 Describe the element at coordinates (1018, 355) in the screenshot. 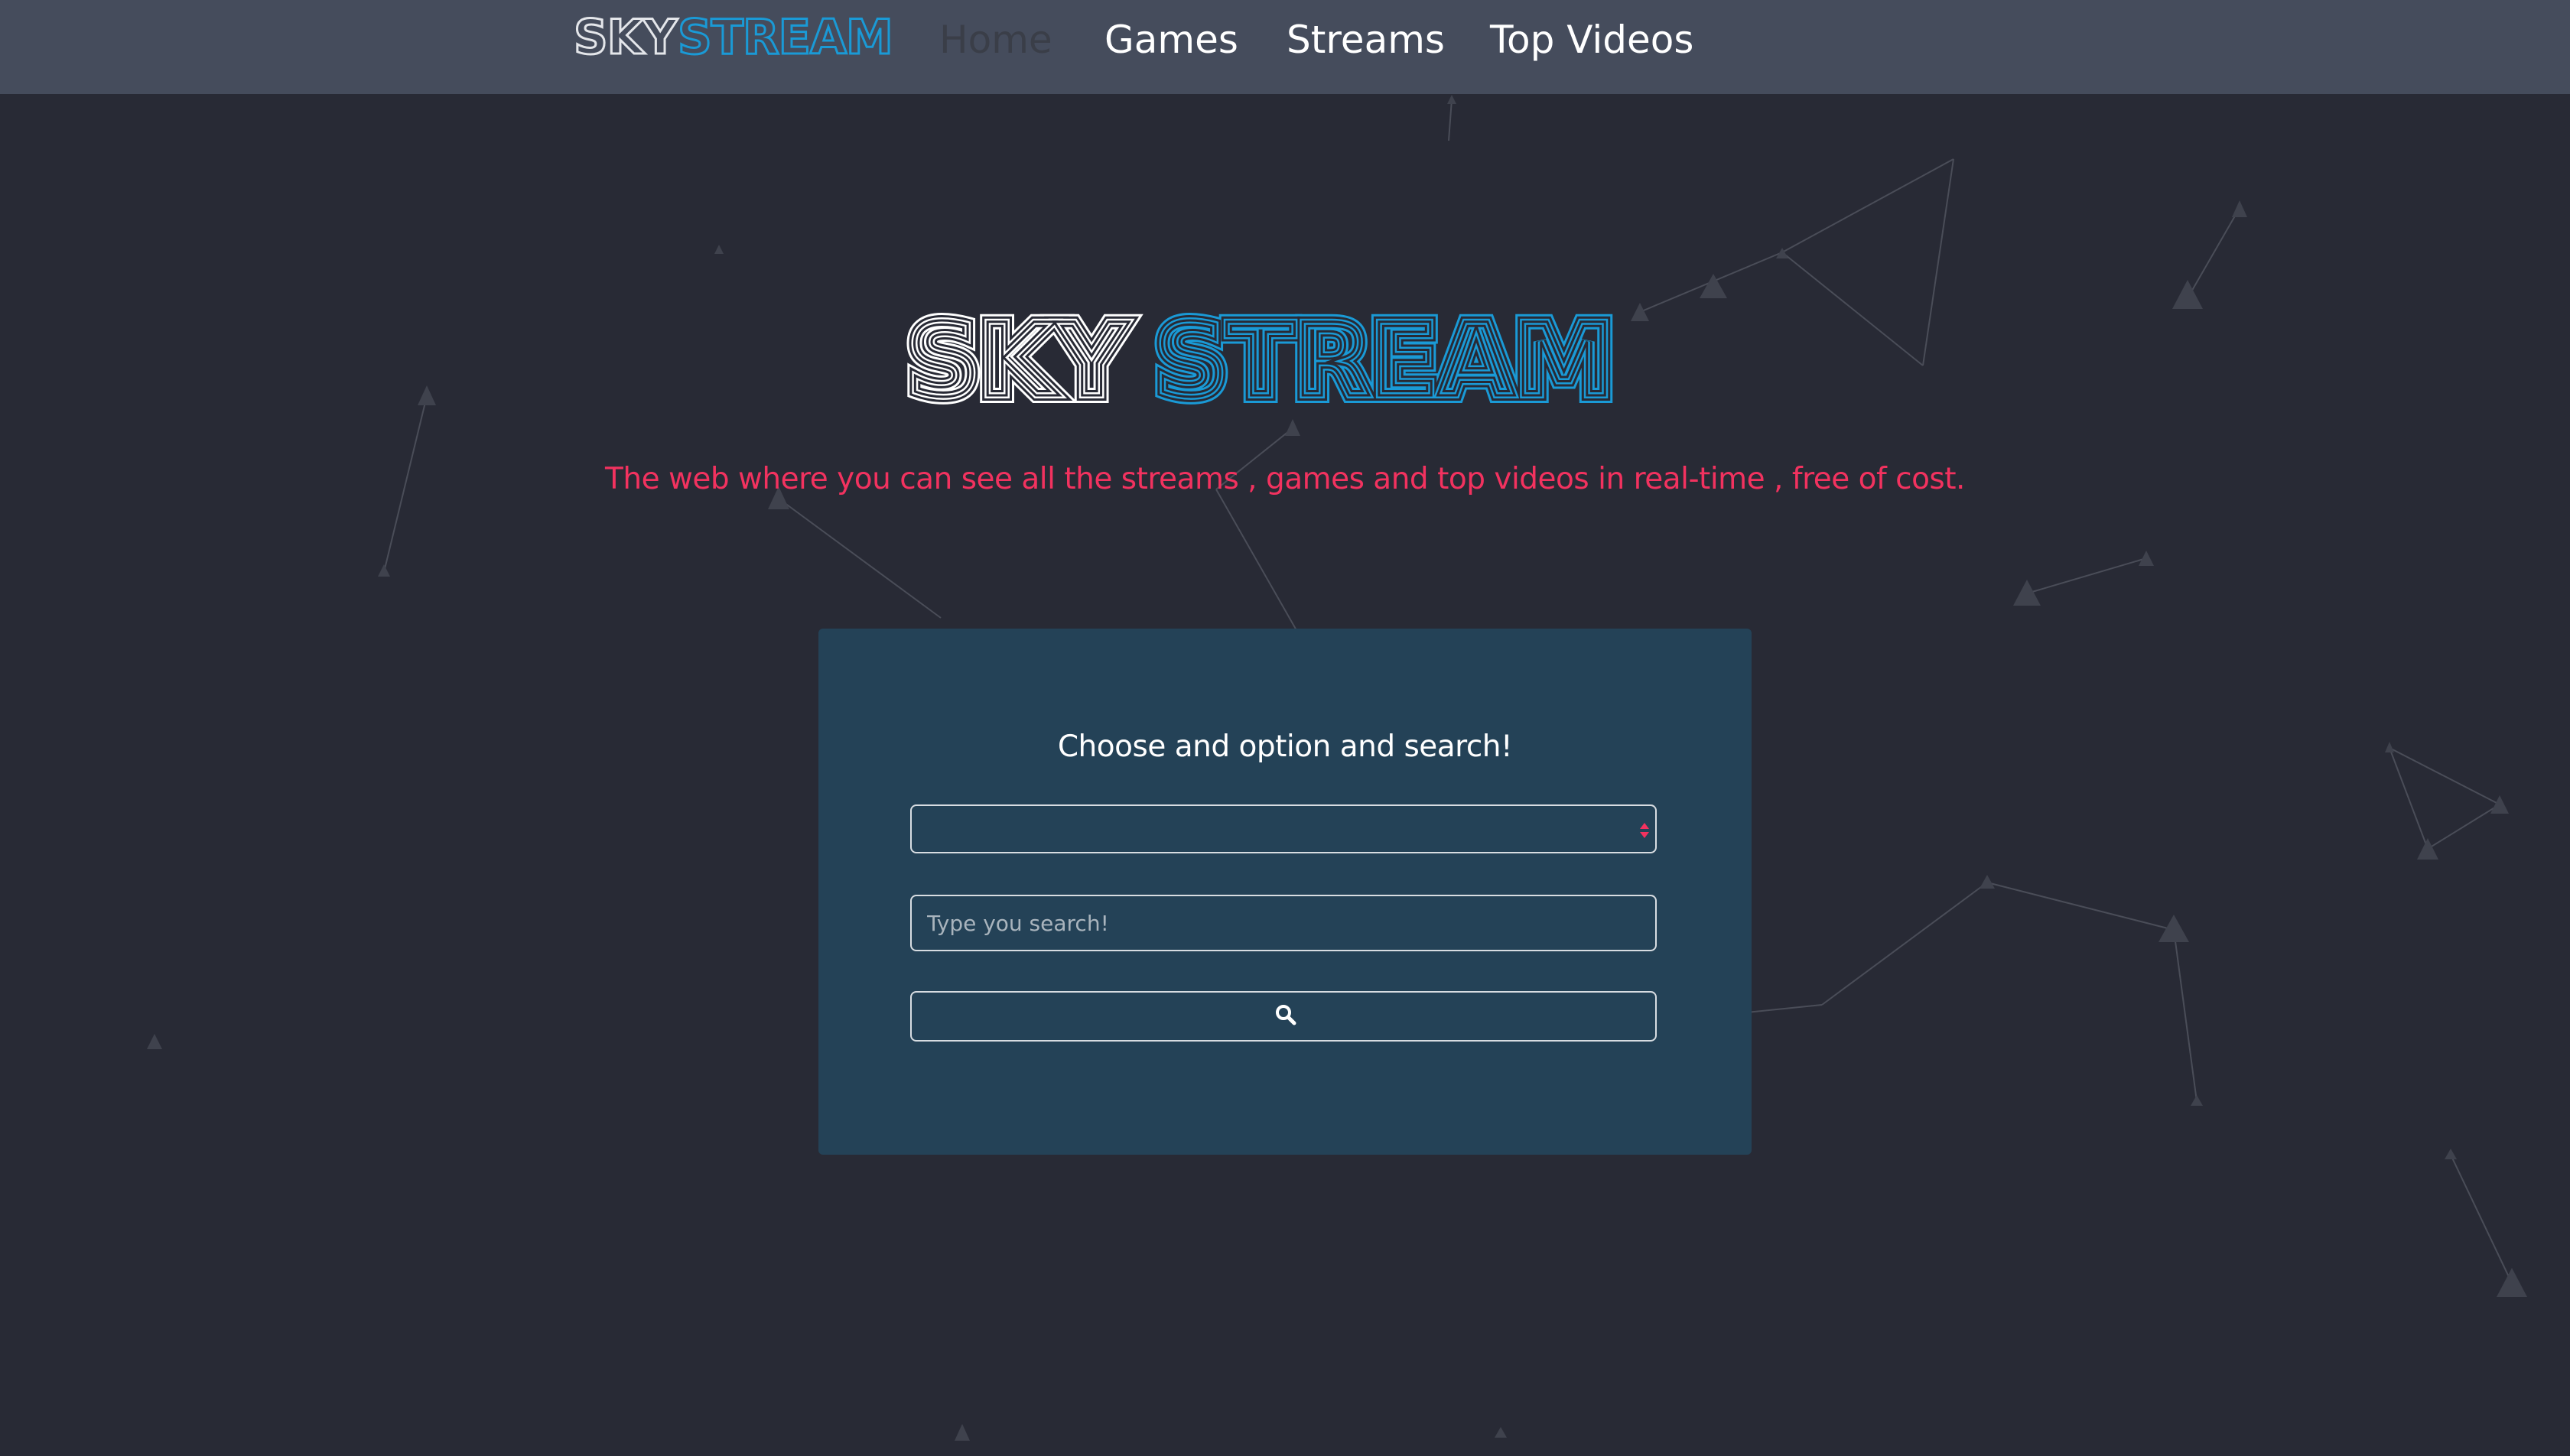

I see `hero-logo-sky-inner: SKY` at that location.